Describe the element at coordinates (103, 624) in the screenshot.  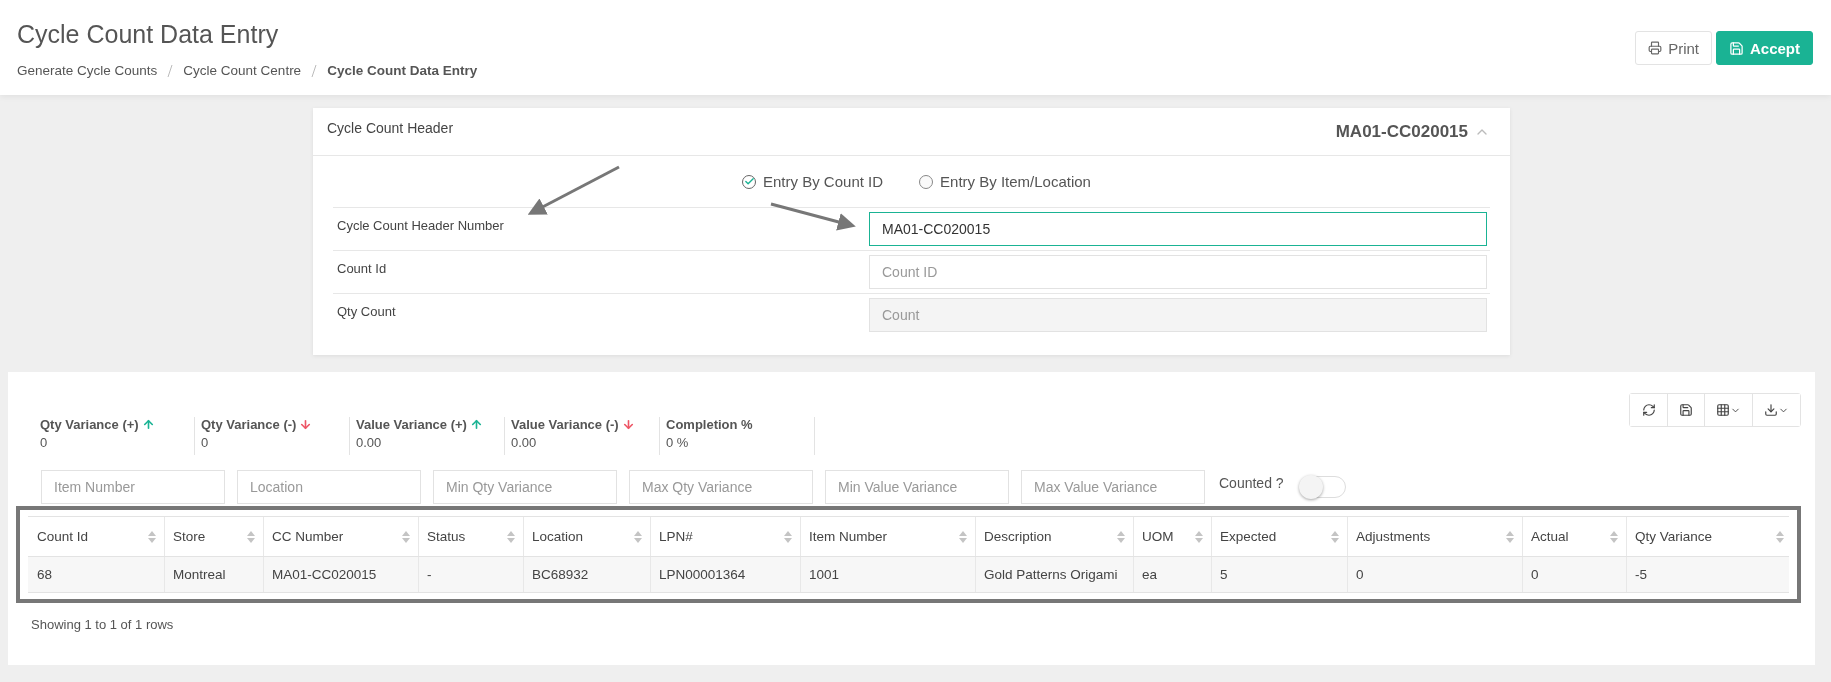
I see `pagination-info: Showing 1 to 1 of 1 rows` at that location.